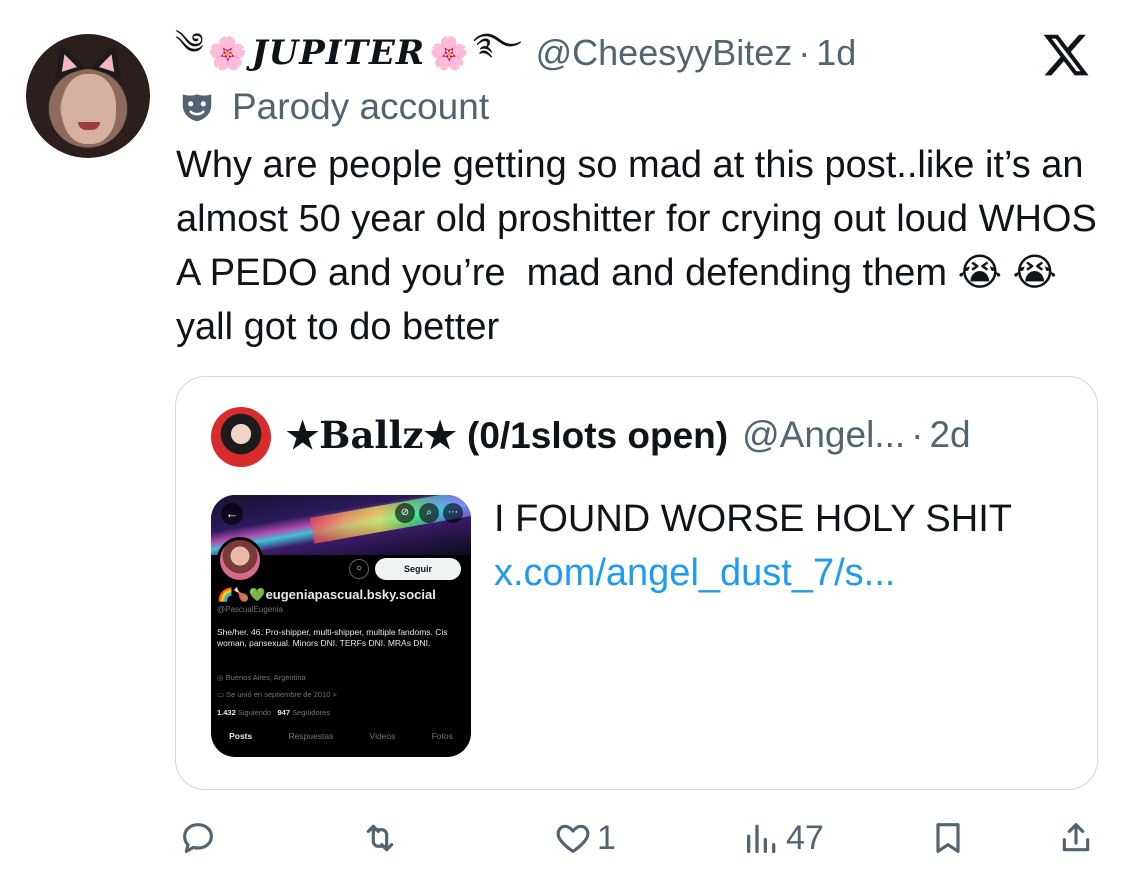  What do you see at coordinates (240, 560) in the screenshot?
I see `profile-avatar` at bounding box center [240, 560].